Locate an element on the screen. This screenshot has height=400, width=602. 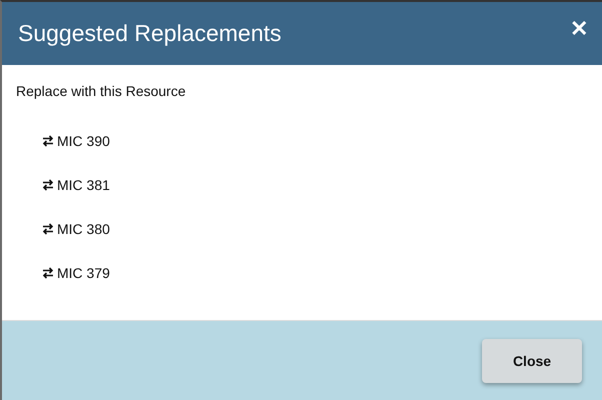
close-button: Close is located at coordinates (532, 360).